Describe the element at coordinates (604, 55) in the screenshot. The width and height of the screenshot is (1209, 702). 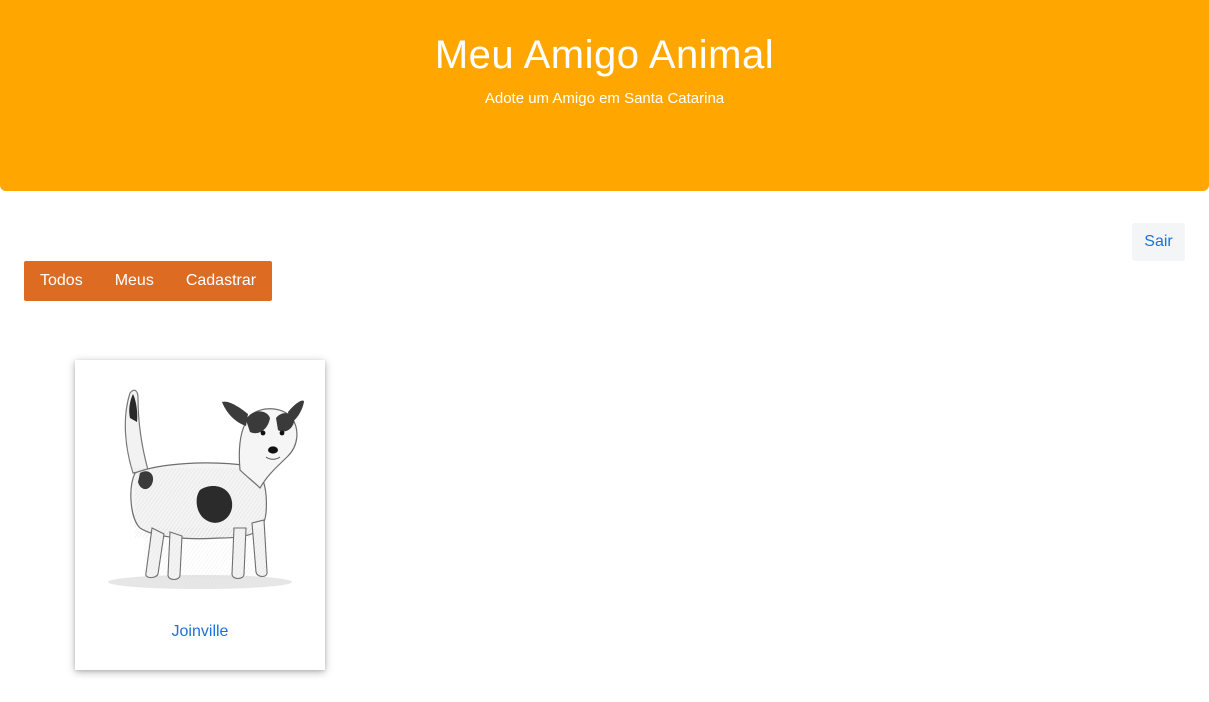
I see `page-title: Meu Amigo Animal` at that location.